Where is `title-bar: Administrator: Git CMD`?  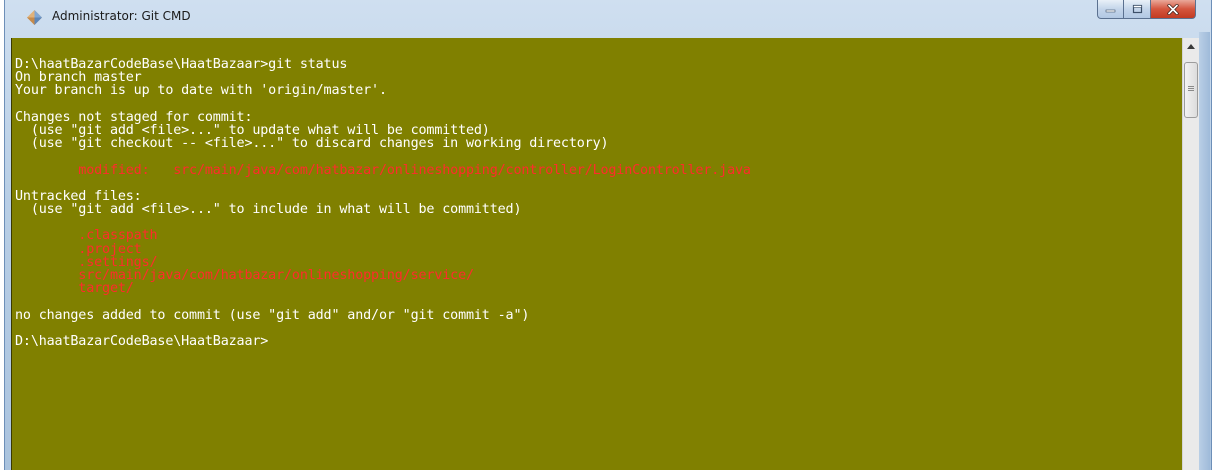 title-bar: Administrator: Git CMD is located at coordinates (607, 16).